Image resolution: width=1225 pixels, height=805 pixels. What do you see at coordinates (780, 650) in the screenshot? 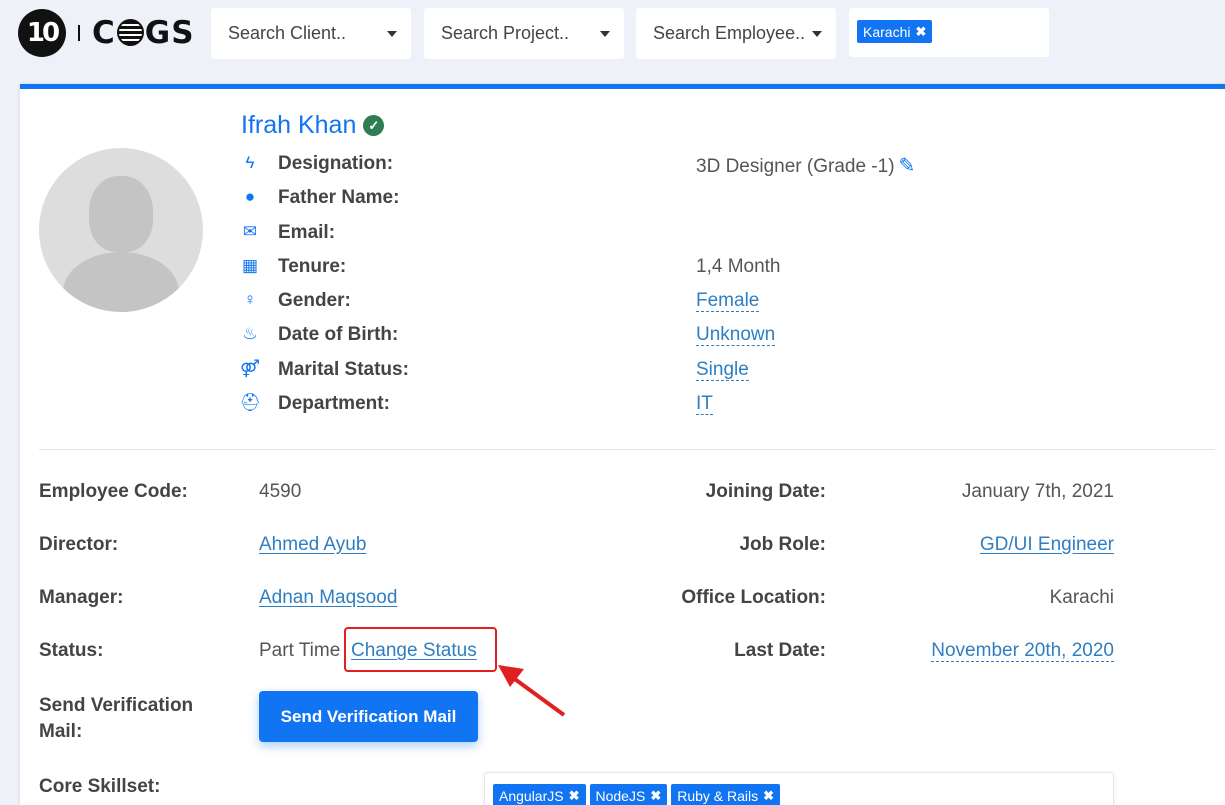
I see `last-date-label: Last Date:` at bounding box center [780, 650].